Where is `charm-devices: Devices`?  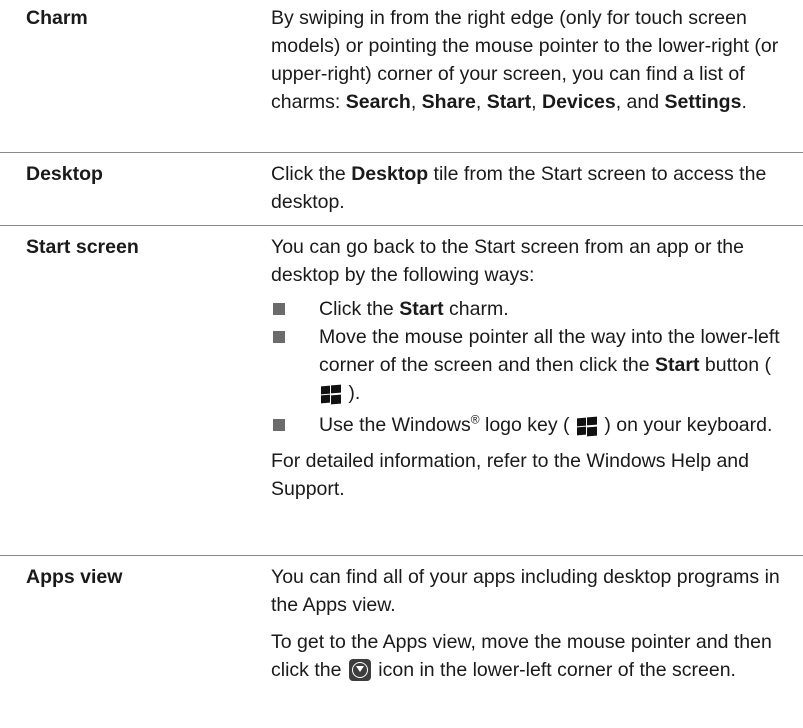 charm-devices: Devices is located at coordinates (578, 102).